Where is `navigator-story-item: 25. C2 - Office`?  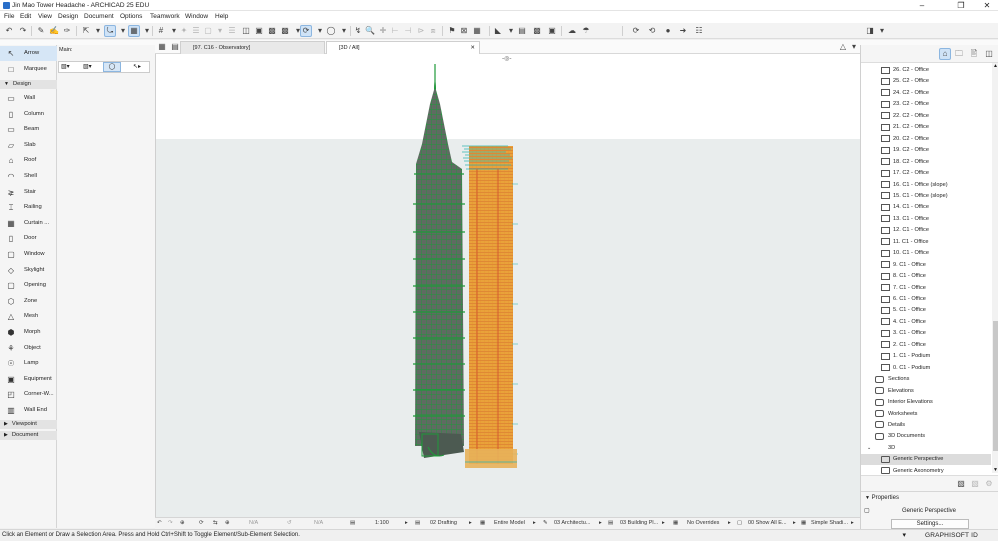
navigator-story-item: 25. C2 - Office is located at coordinates (926, 81).